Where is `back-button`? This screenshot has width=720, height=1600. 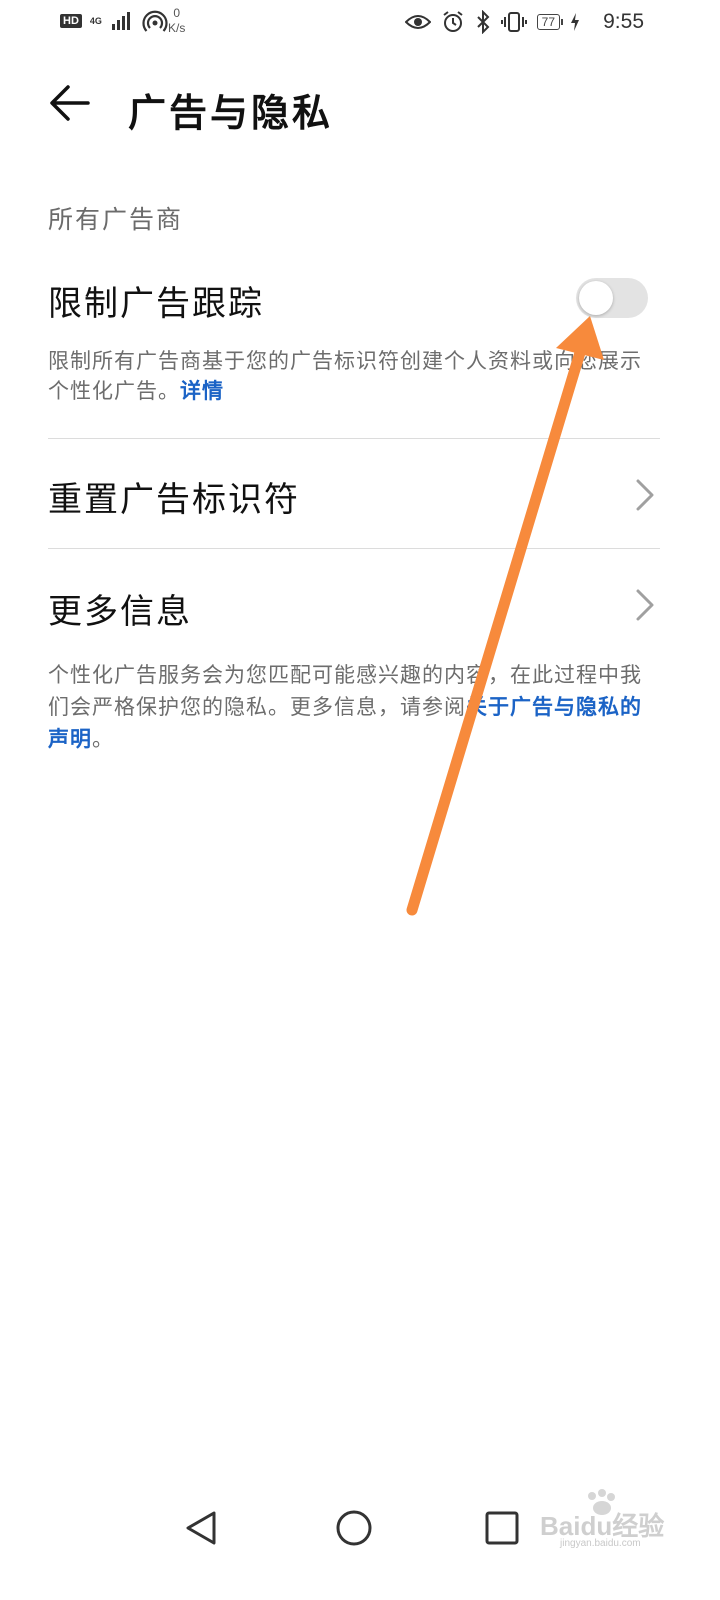
back-button is located at coordinates (69, 103).